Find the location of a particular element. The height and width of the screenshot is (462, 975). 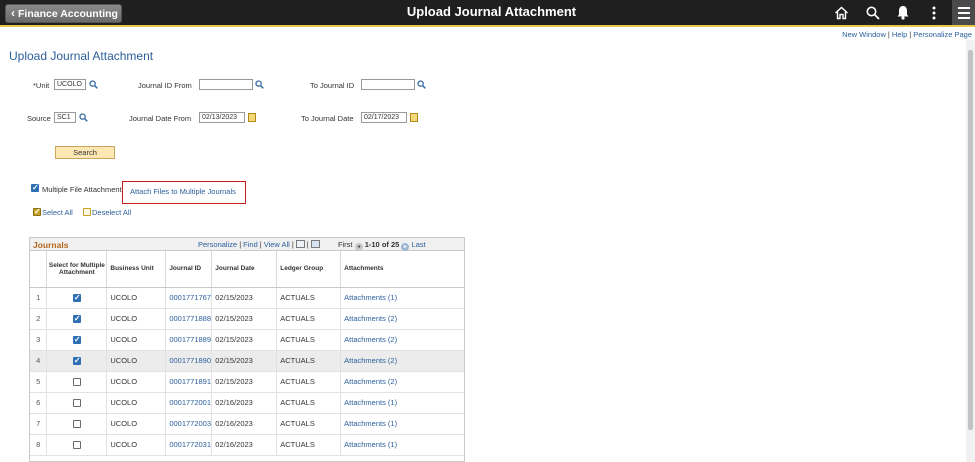

journal-id-from-input is located at coordinates (226, 84).